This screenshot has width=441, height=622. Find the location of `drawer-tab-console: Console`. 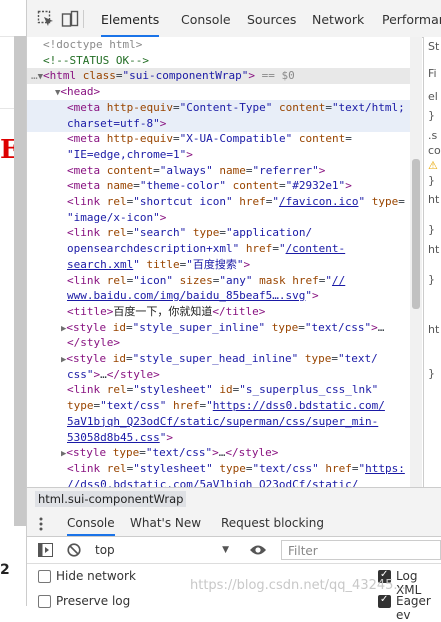

drawer-tab-console: Console is located at coordinates (91, 523).